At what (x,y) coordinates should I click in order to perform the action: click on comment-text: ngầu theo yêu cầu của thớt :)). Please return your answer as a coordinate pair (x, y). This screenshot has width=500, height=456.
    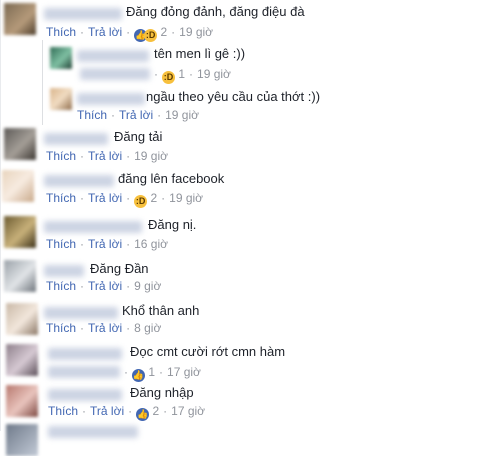
    Looking at the image, I should click on (233, 96).